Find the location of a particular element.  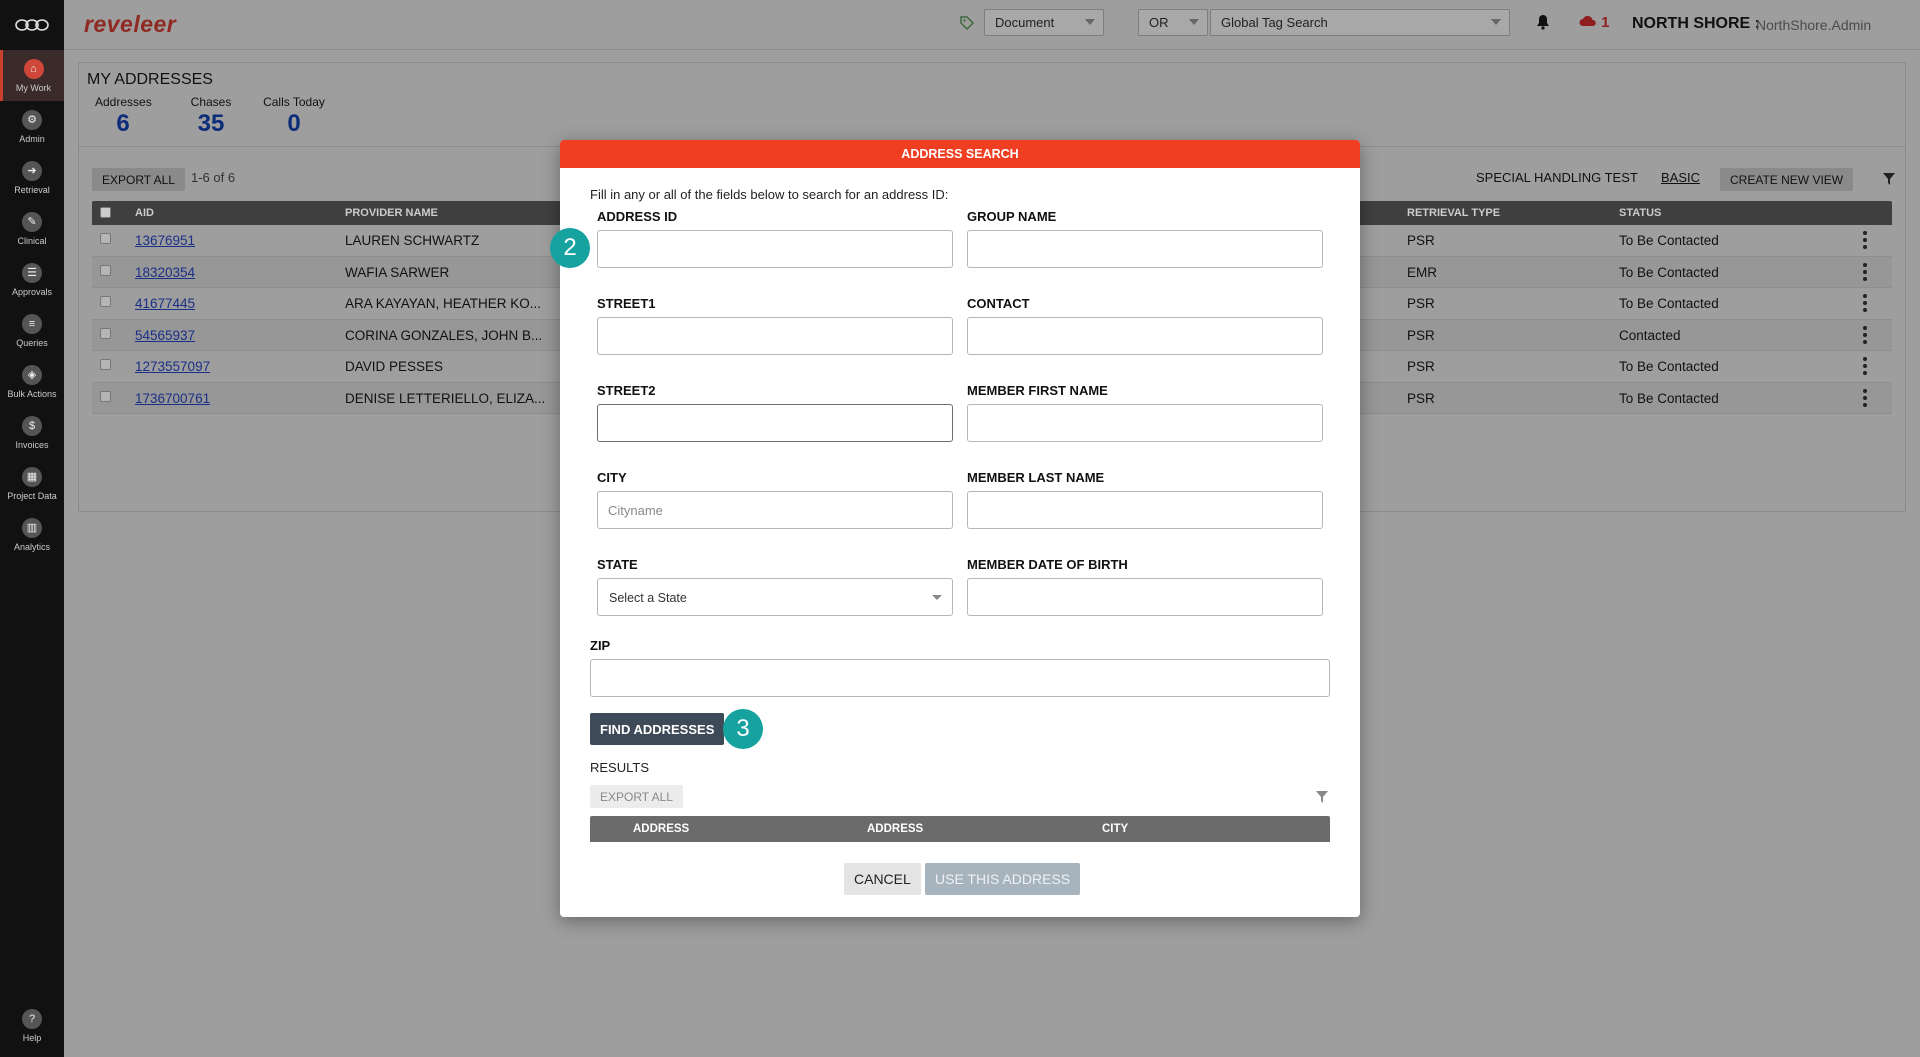

global-tag-search-select: Global Tag Search is located at coordinates (1360, 22).